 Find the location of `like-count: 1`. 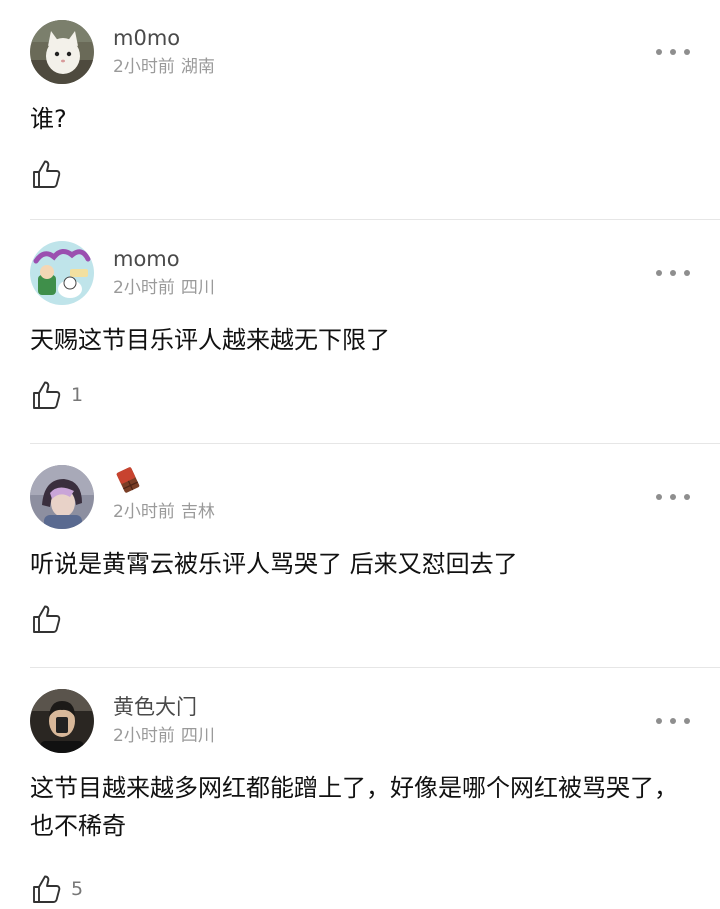

like-count: 1 is located at coordinates (77, 395).